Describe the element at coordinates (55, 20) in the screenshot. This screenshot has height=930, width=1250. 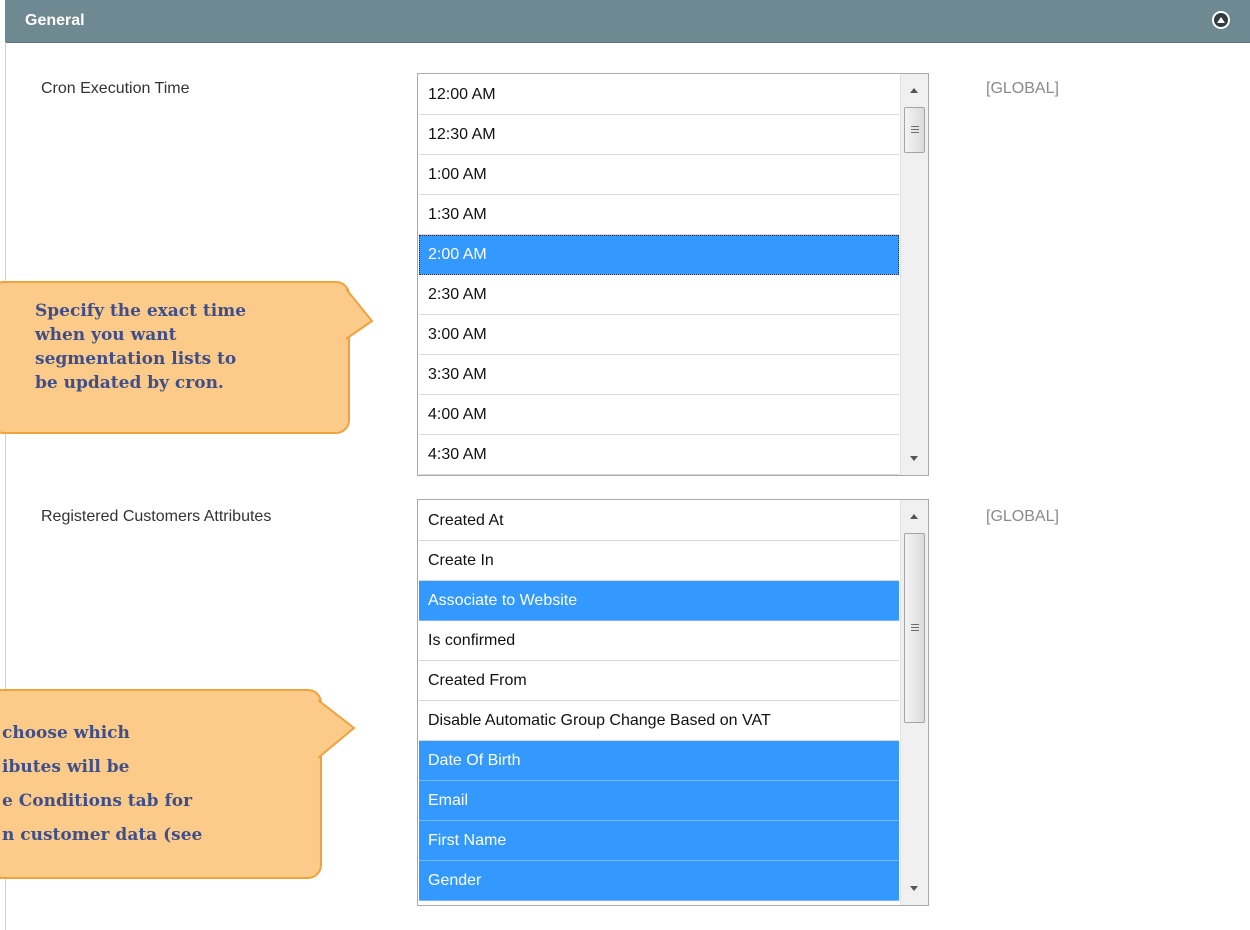
I see `section-title: General` at that location.